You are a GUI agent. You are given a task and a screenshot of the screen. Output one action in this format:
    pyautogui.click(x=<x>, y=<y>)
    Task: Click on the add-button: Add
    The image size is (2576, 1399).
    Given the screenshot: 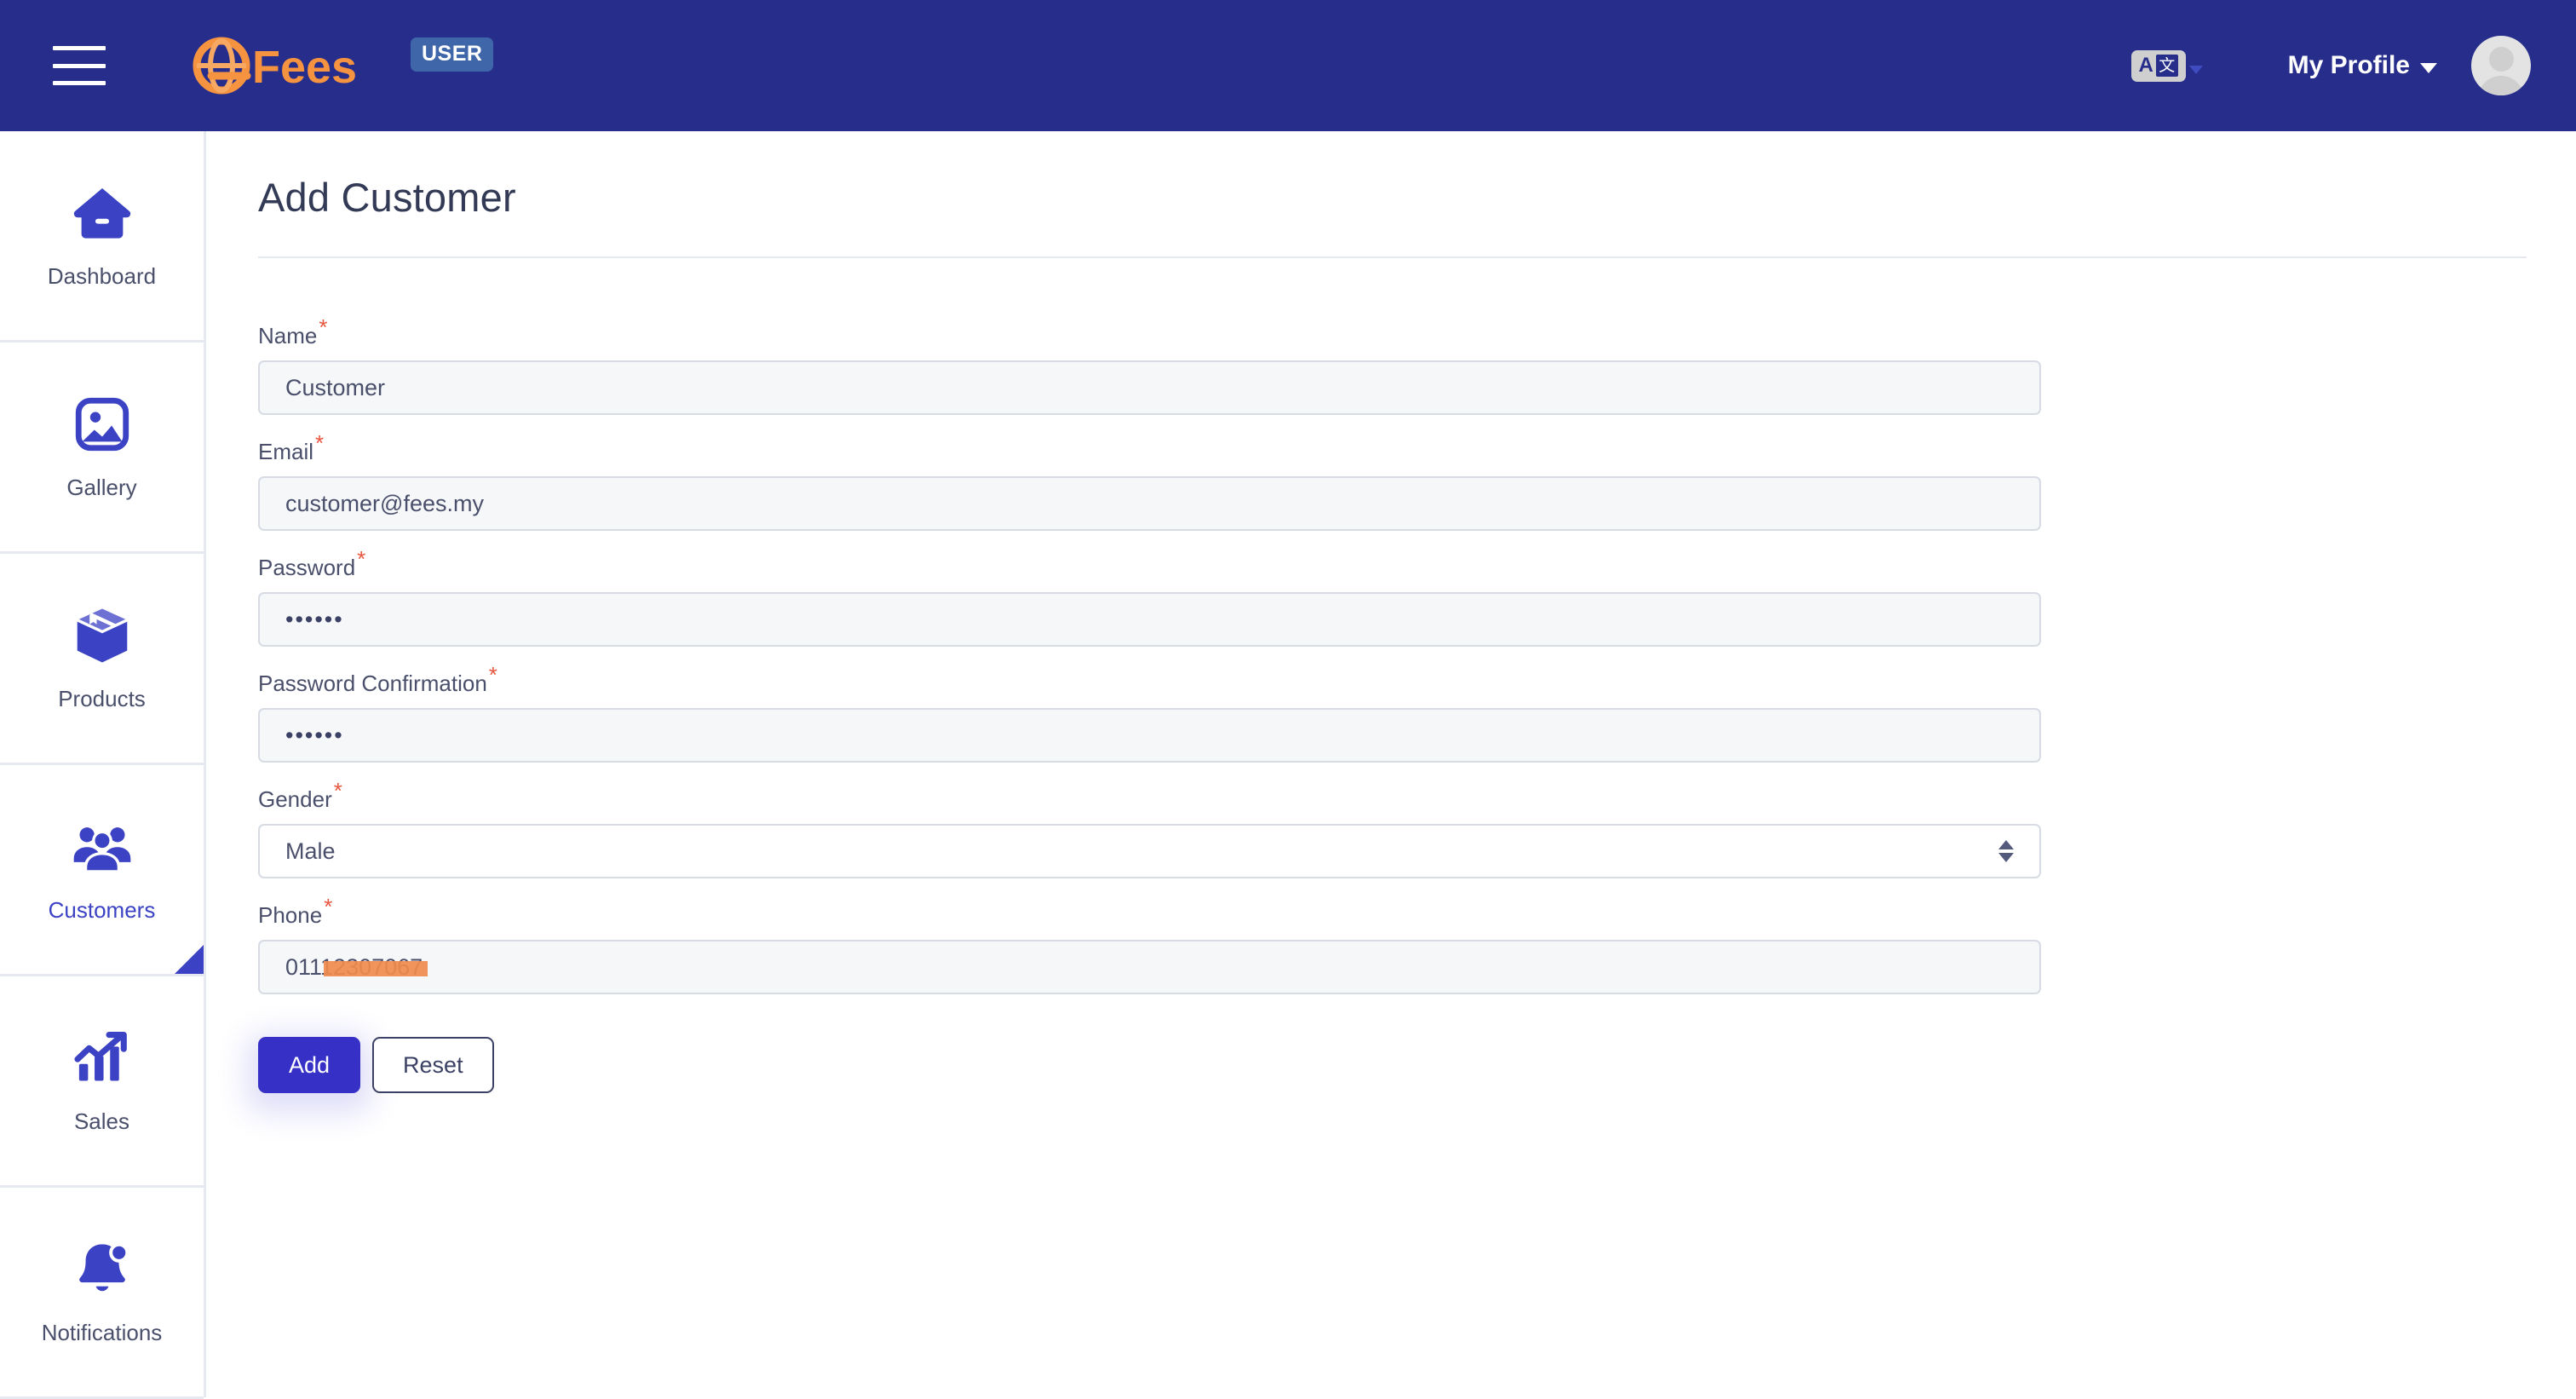 What is the action you would take?
    pyautogui.click(x=309, y=1065)
    